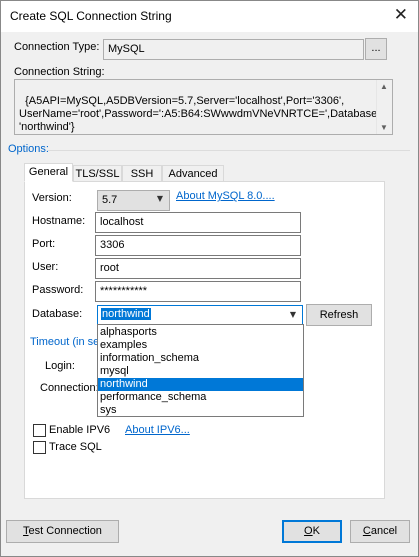  I want to click on password-value: ***********, so click(124, 291).